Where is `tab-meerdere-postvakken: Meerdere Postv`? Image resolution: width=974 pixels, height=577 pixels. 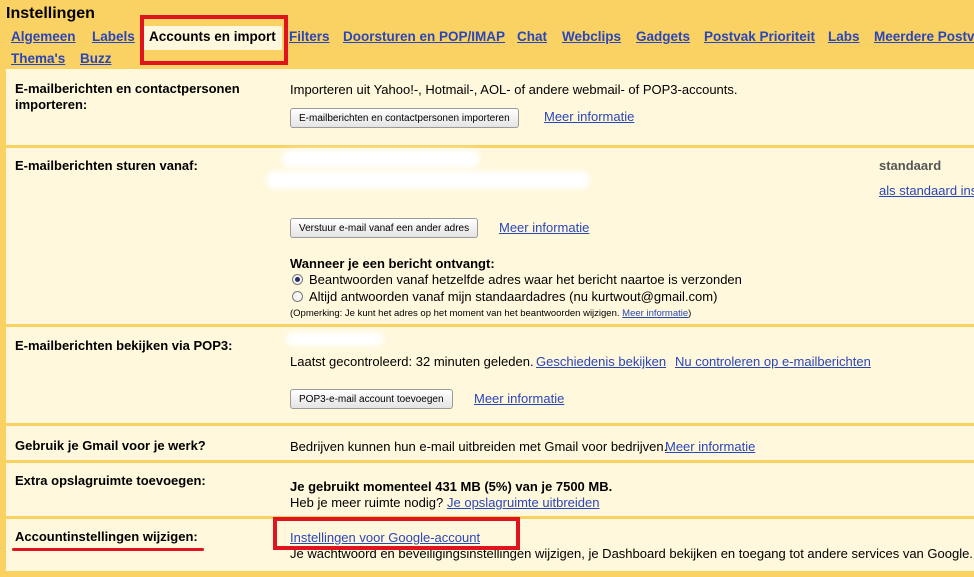
tab-meerdere-postvakken: Meerdere Postv is located at coordinates (924, 36).